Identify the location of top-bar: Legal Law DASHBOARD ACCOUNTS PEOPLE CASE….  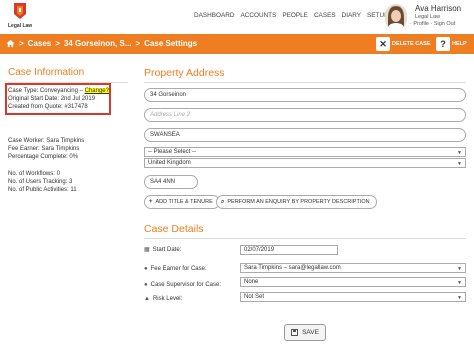
(237, 17).